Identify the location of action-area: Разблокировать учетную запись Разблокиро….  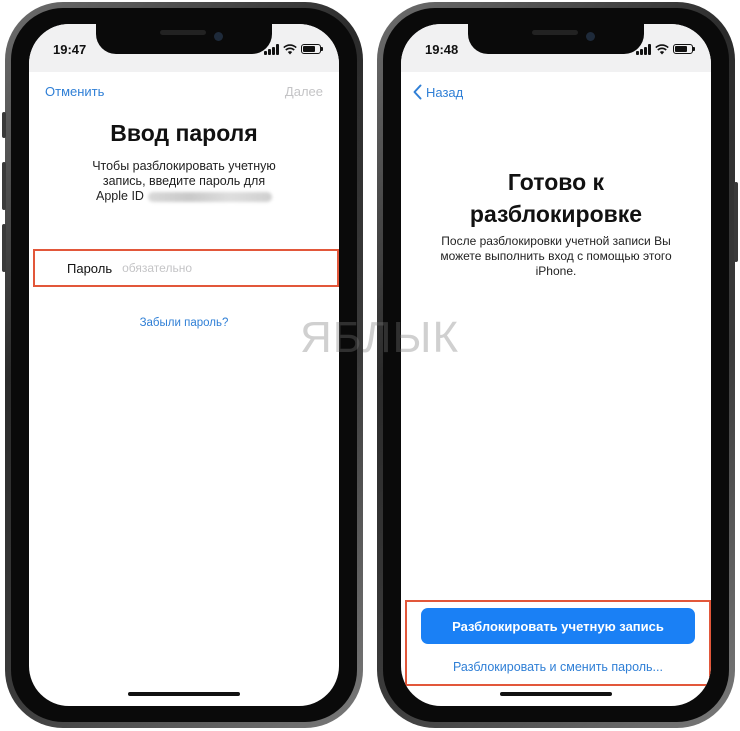
(558, 643).